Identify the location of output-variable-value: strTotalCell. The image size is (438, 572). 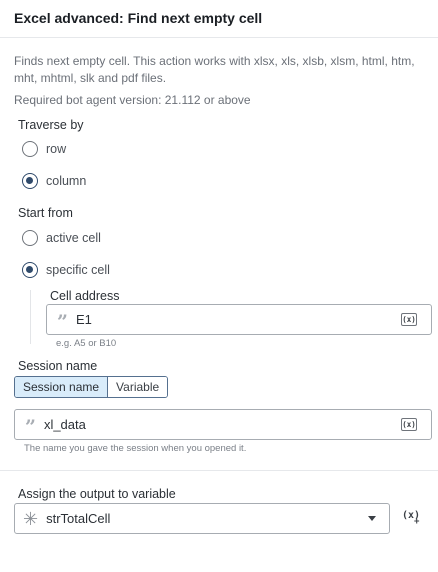
(78, 518).